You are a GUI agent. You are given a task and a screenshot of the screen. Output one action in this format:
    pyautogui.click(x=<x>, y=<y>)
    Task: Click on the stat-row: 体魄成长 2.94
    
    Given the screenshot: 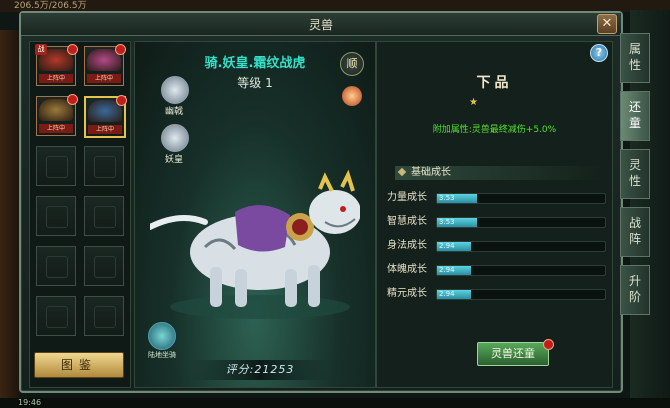 What is the action you would take?
    pyautogui.click(x=498, y=270)
    